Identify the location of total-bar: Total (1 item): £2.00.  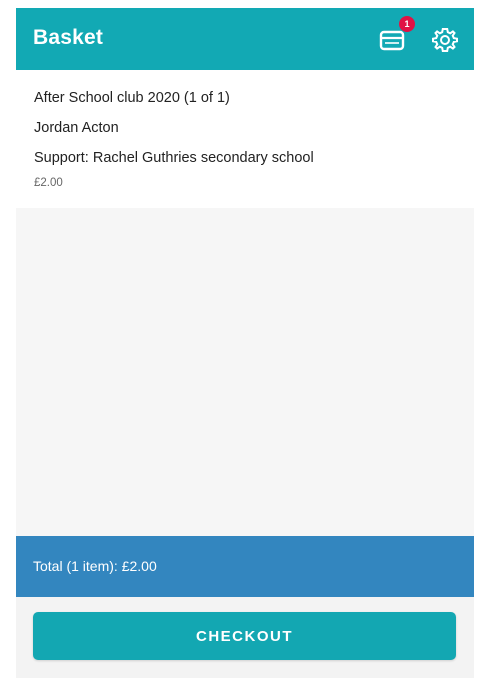
(245, 566).